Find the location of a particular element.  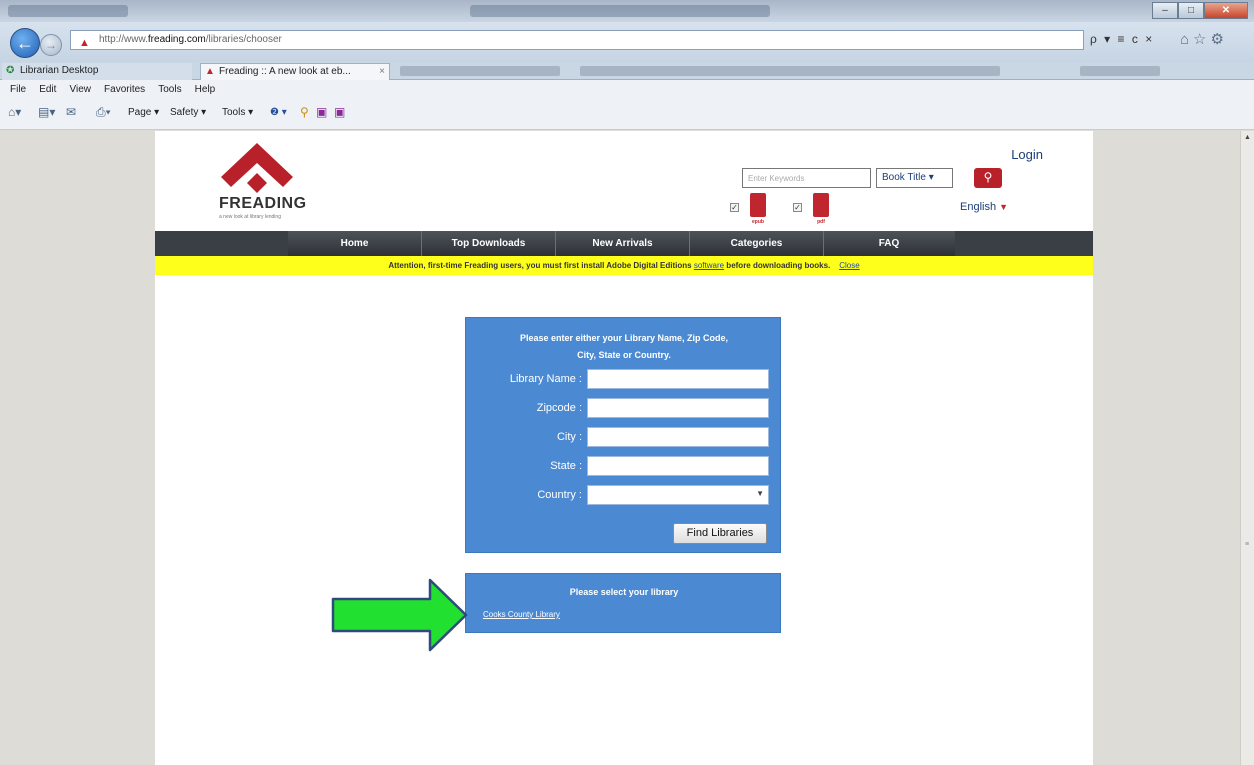

language-select: English ▼ is located at coordinates (984, 207).